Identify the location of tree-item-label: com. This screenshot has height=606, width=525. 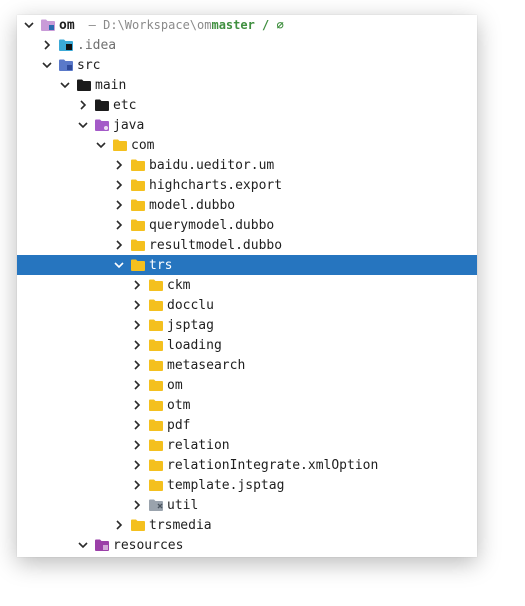
(143, 145).